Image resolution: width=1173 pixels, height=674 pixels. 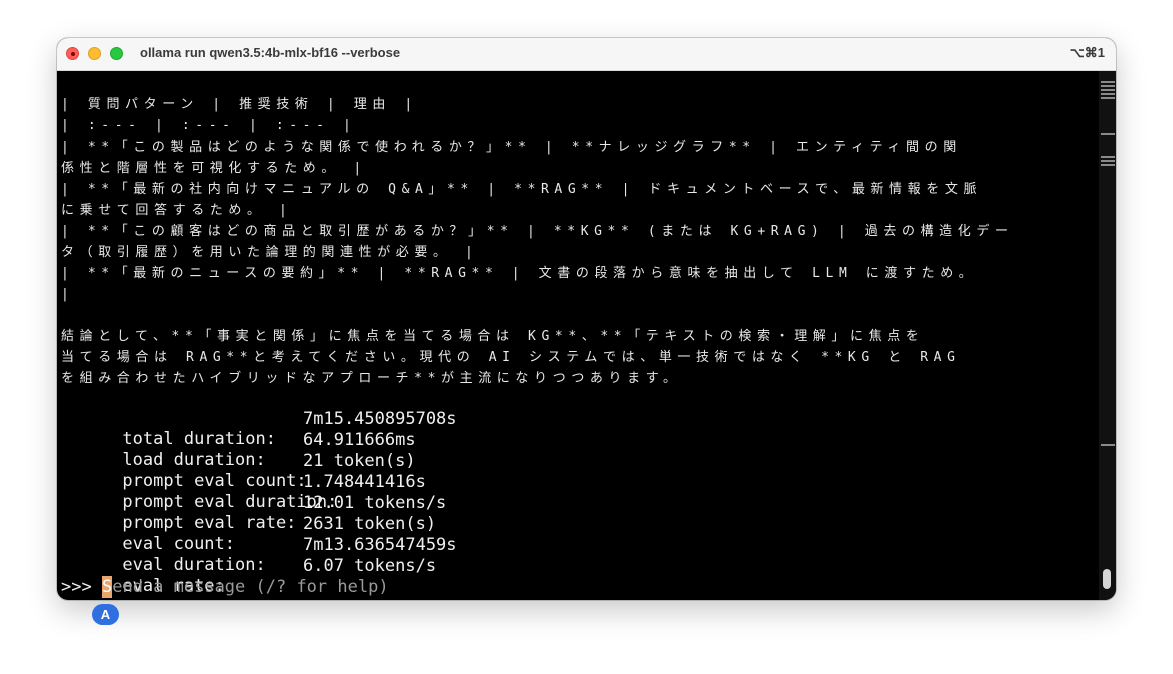 I want to click on conclusion-line-3: を組み合わせたハイブリッドなアプローチ**が主流になりつつあります。, so click(x=371, y=378).